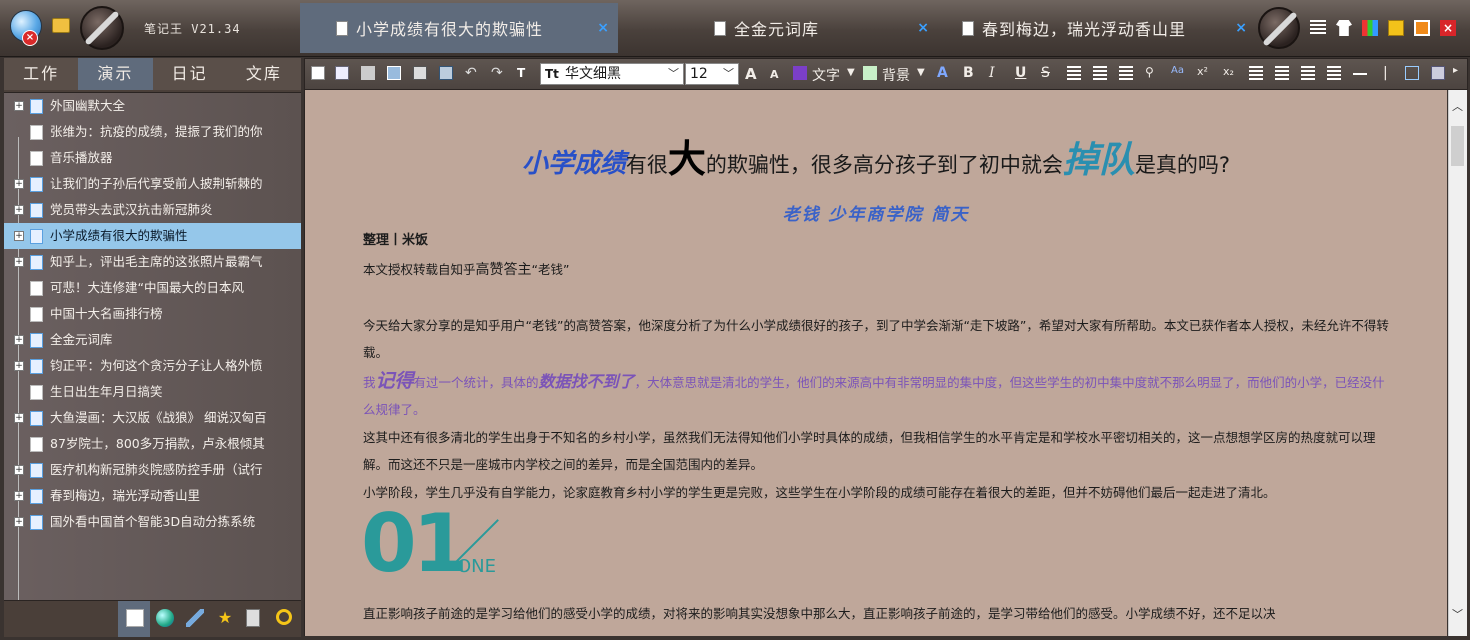 The width and height of the screenshot is (1470, 640). I want to click on tree-item: + 国外看中国首个智能3D自动分拣系统, so click(152, 522).